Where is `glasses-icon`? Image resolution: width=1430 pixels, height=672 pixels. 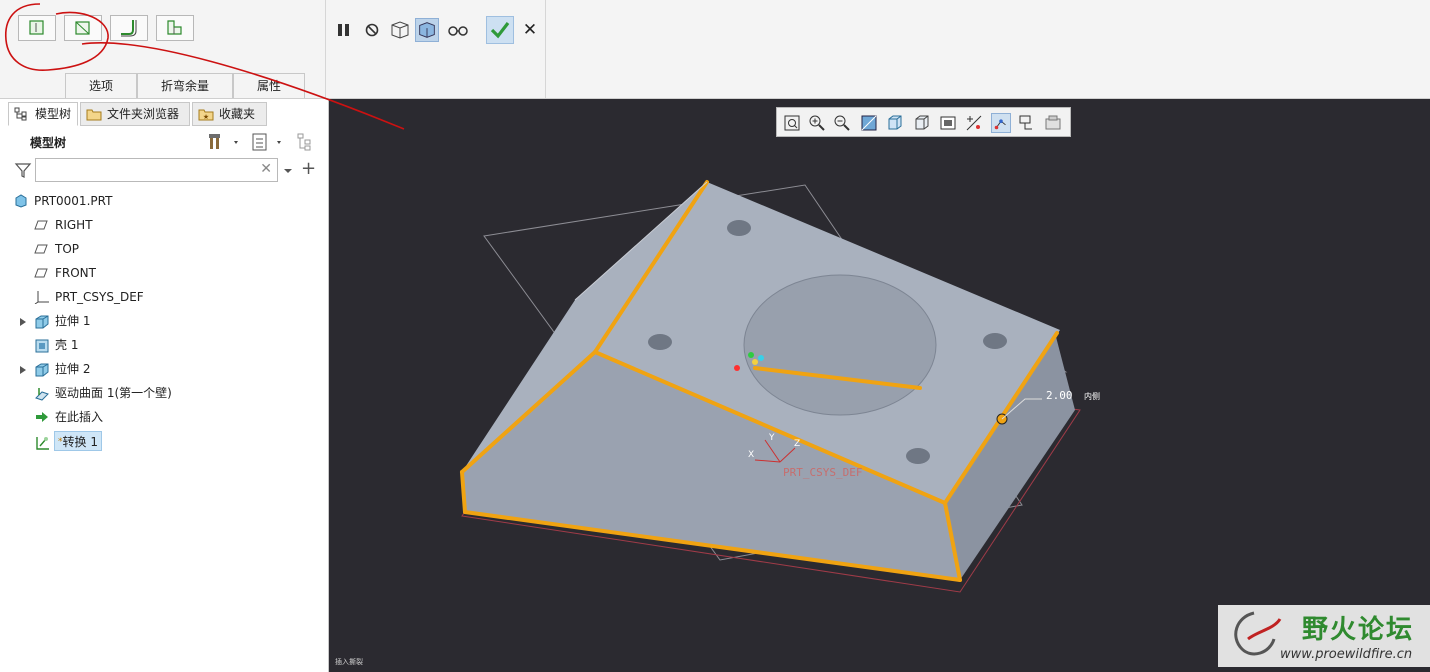
glasses-icon is located at coordinates (458, 31).